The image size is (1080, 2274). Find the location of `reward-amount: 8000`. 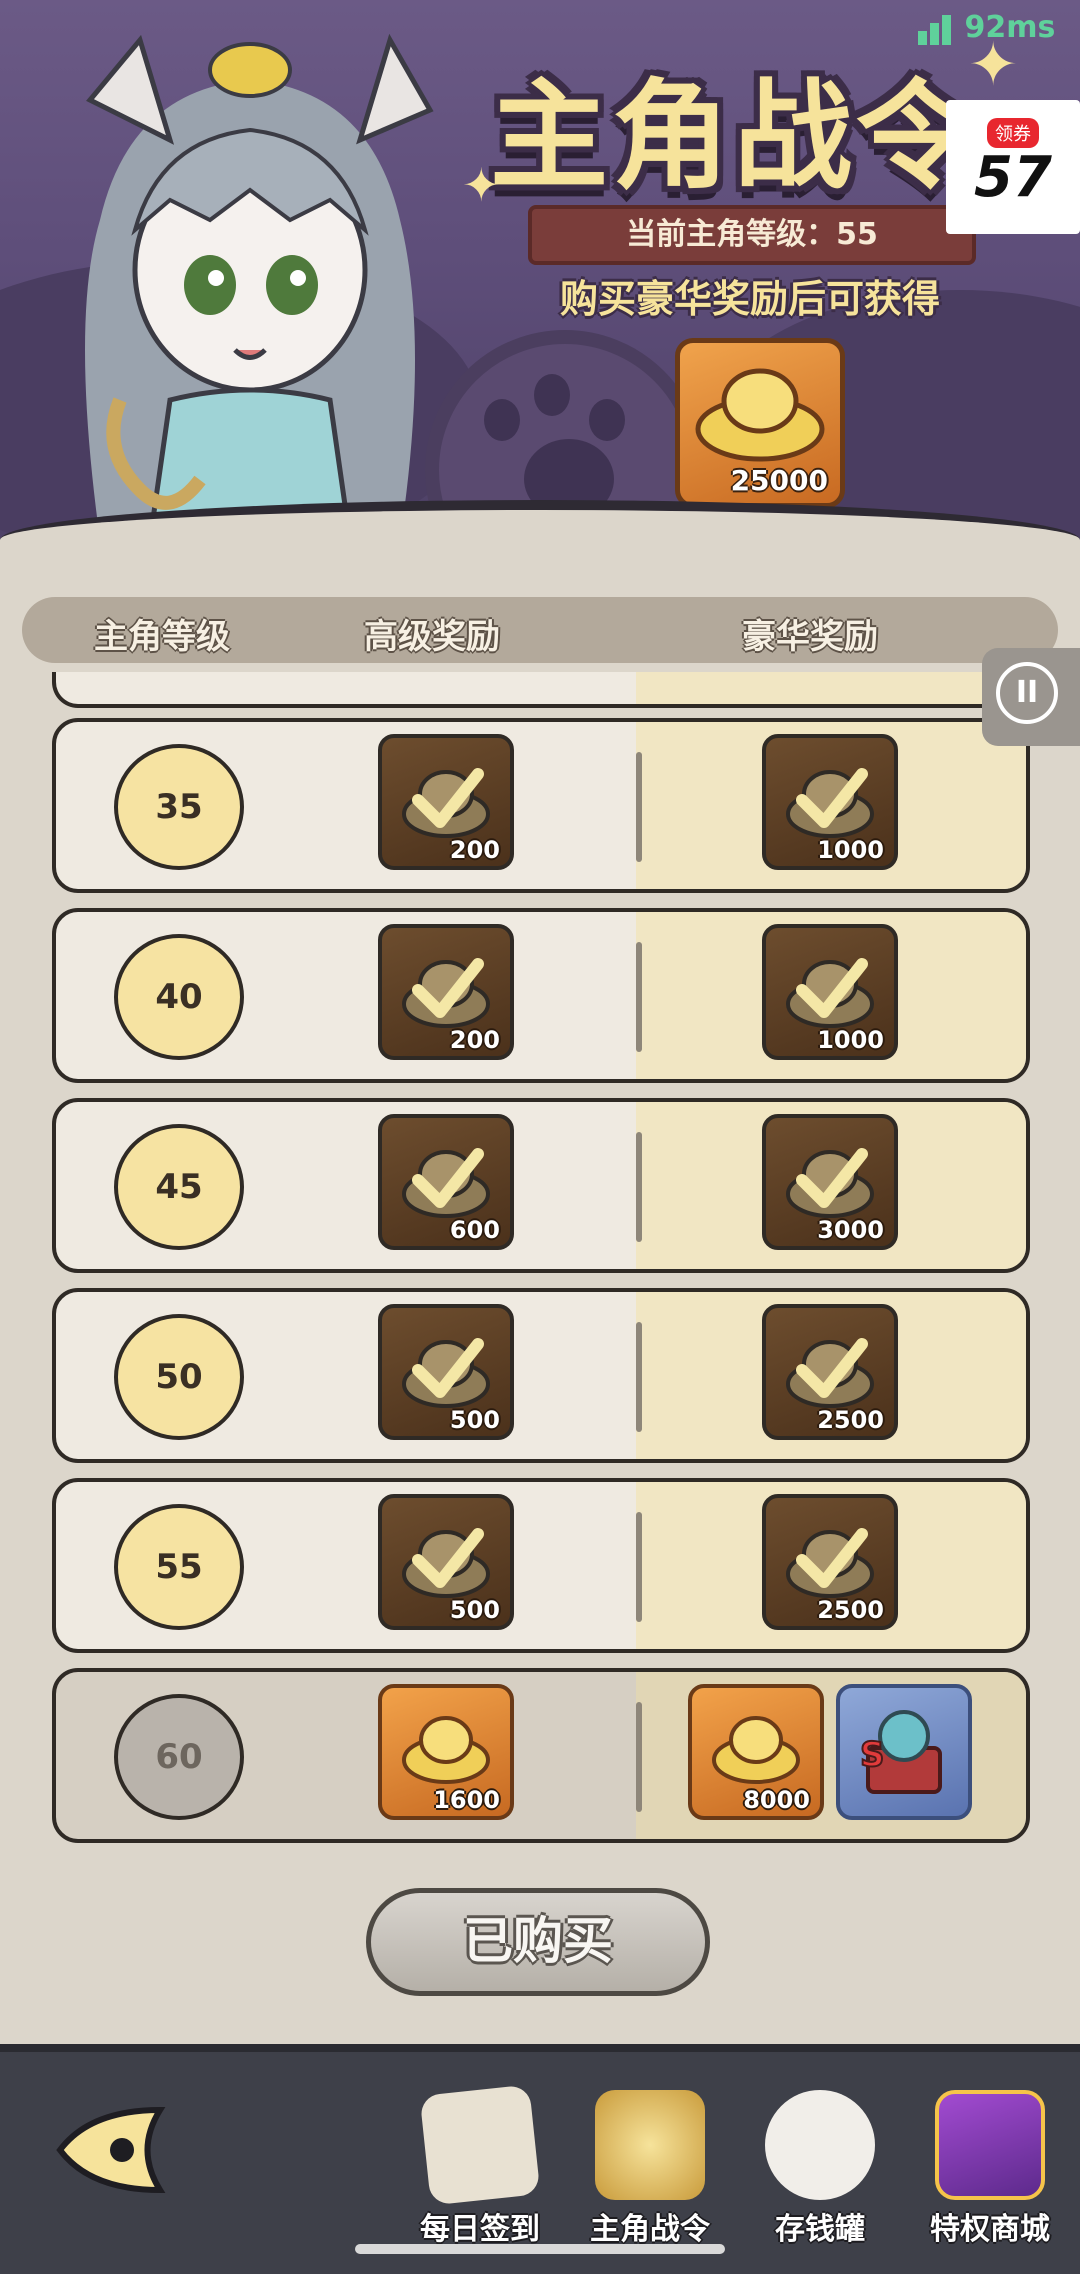

reward-amount: 8000 is located at coordinates (776, 1800).